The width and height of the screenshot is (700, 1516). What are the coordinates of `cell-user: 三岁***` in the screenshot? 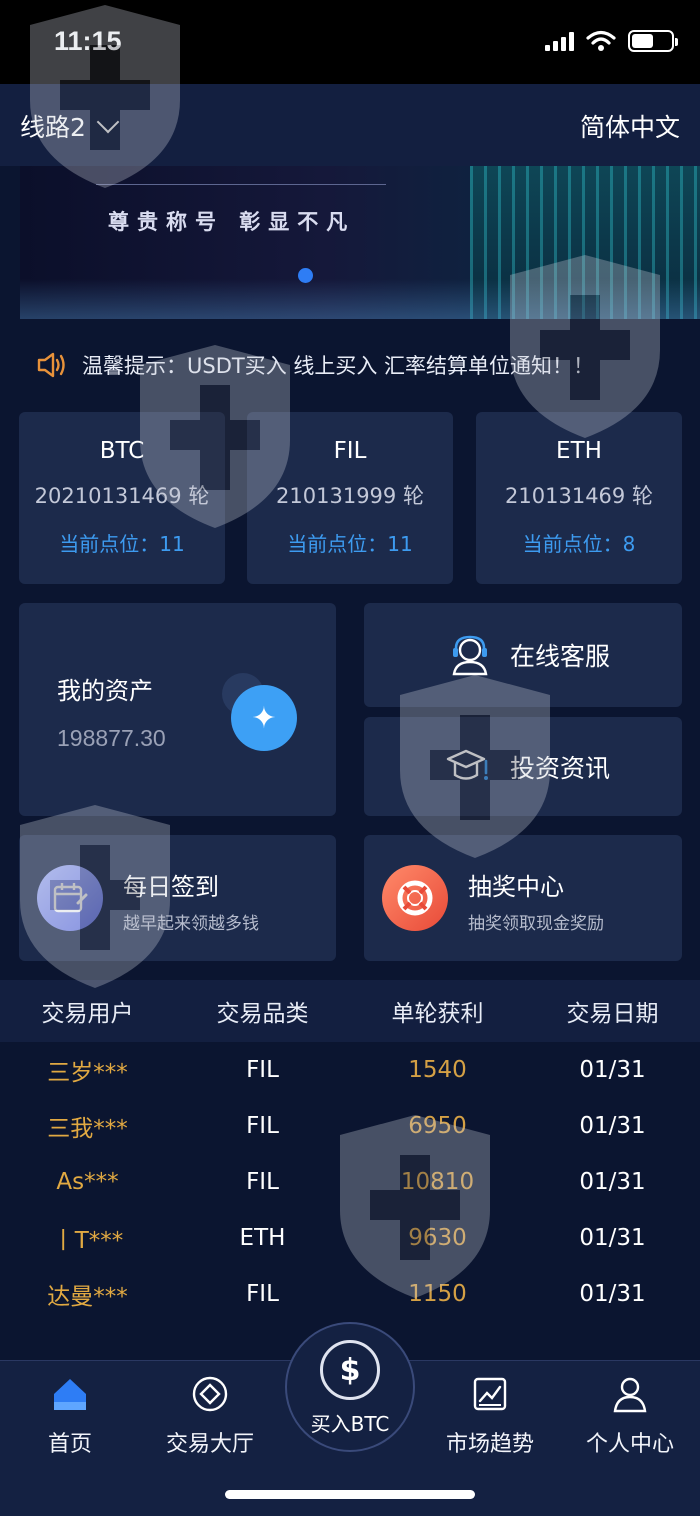 It's located at (87, 1073).